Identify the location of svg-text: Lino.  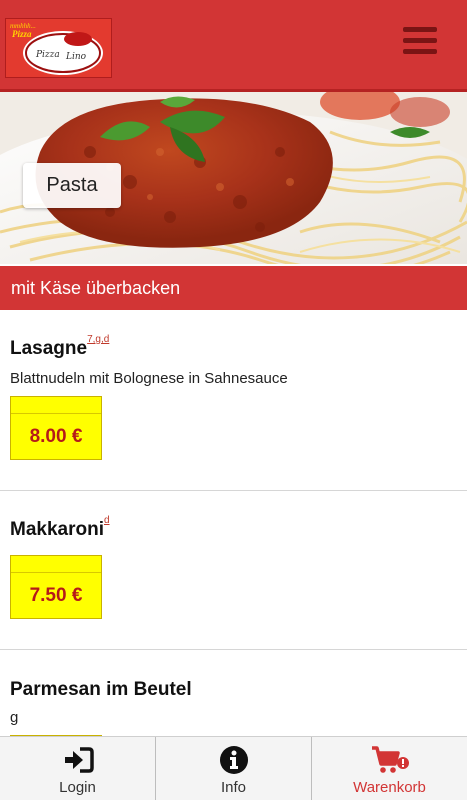
(76, 57).